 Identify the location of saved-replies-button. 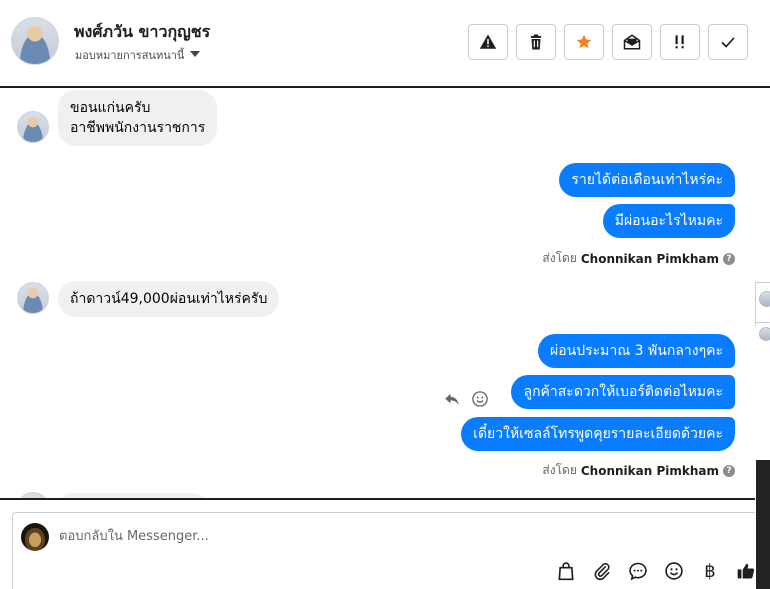
(638, 571).